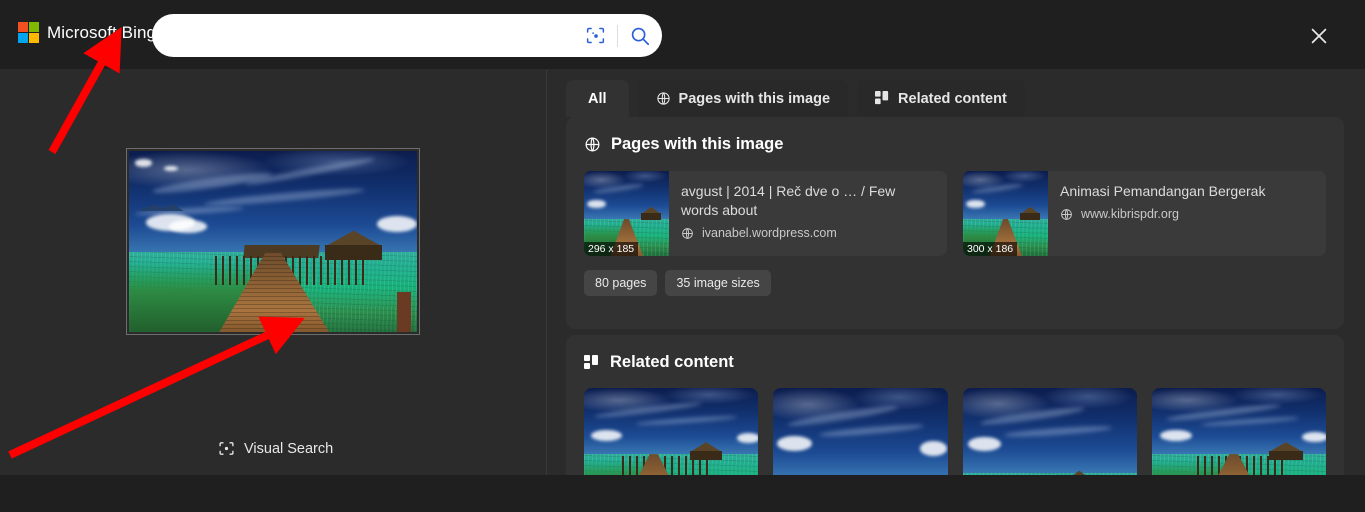  Describe the element at coordinates (289, 448) in the screenshot. I see `visual-search-label-text: Visual Search` at that location.